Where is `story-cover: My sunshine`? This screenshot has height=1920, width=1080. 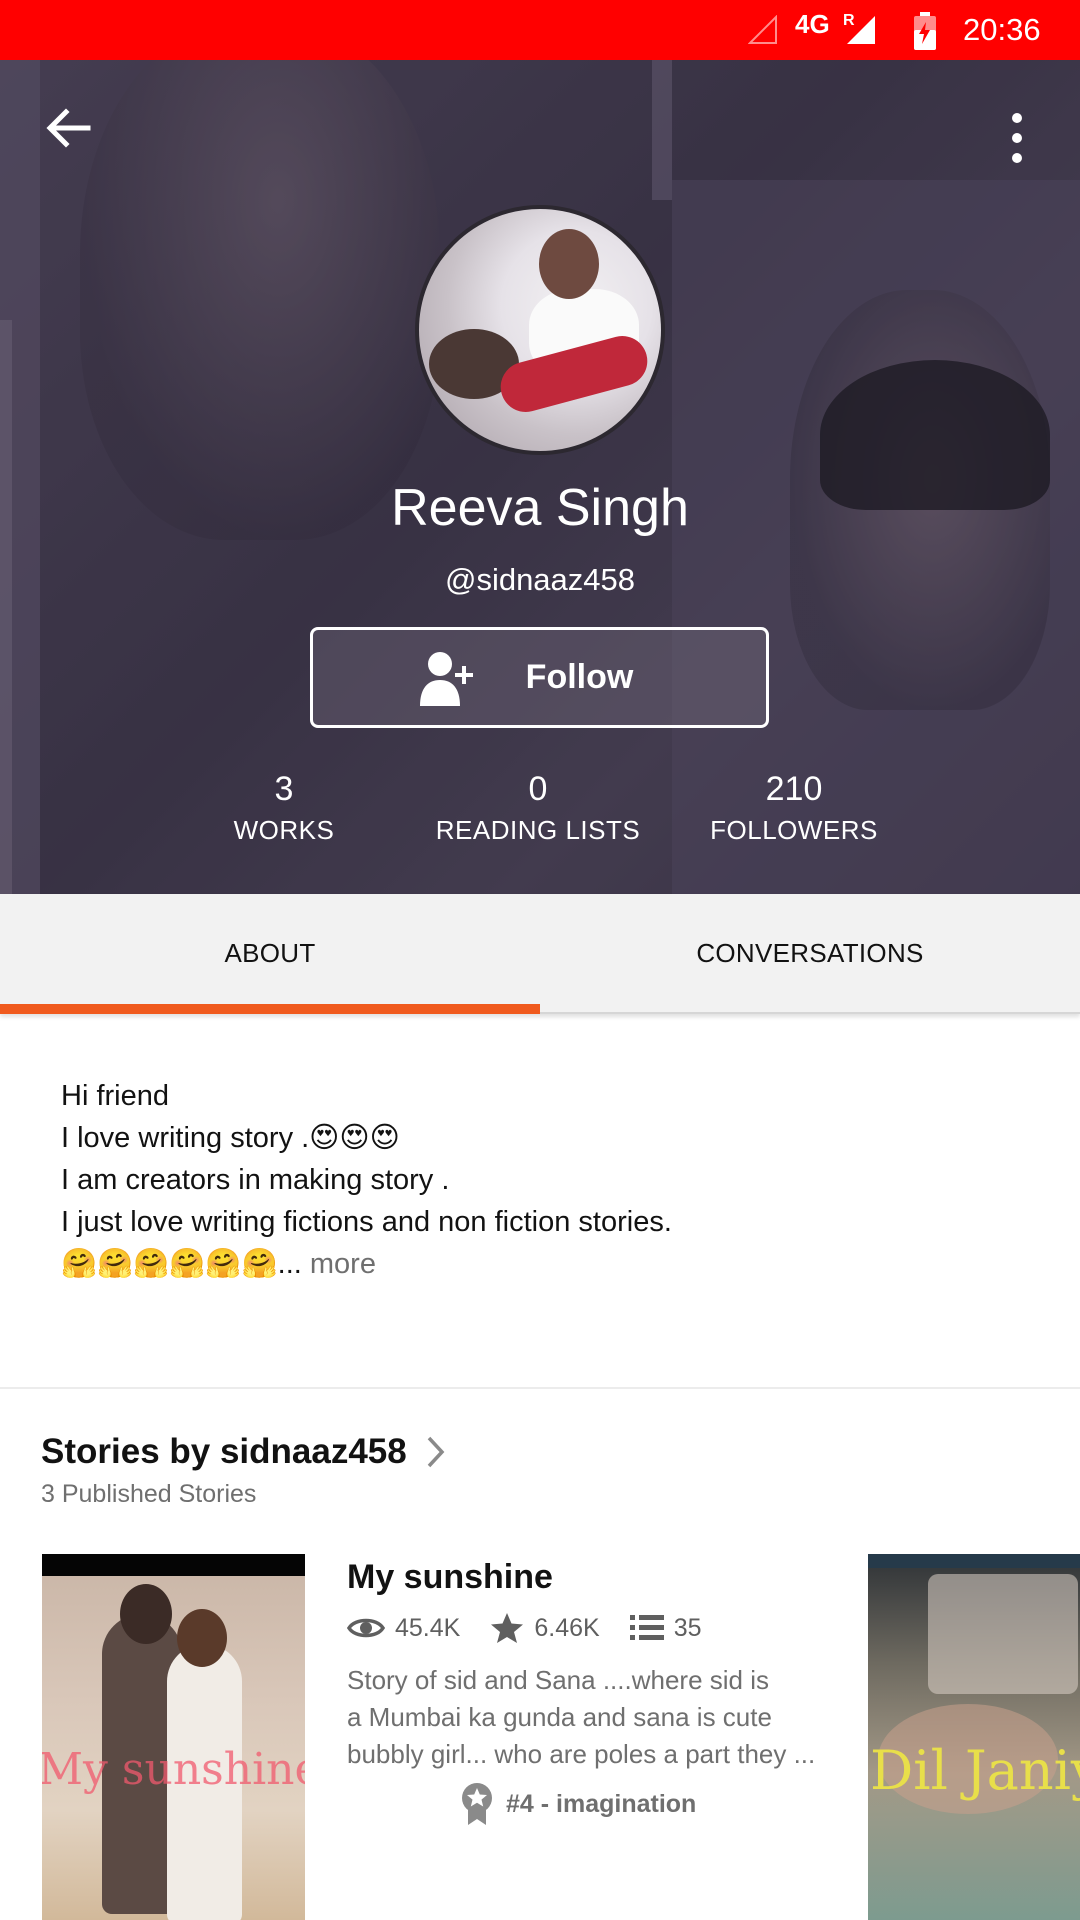 story-cover: My sunshine is located at coordinates (173, 1737).